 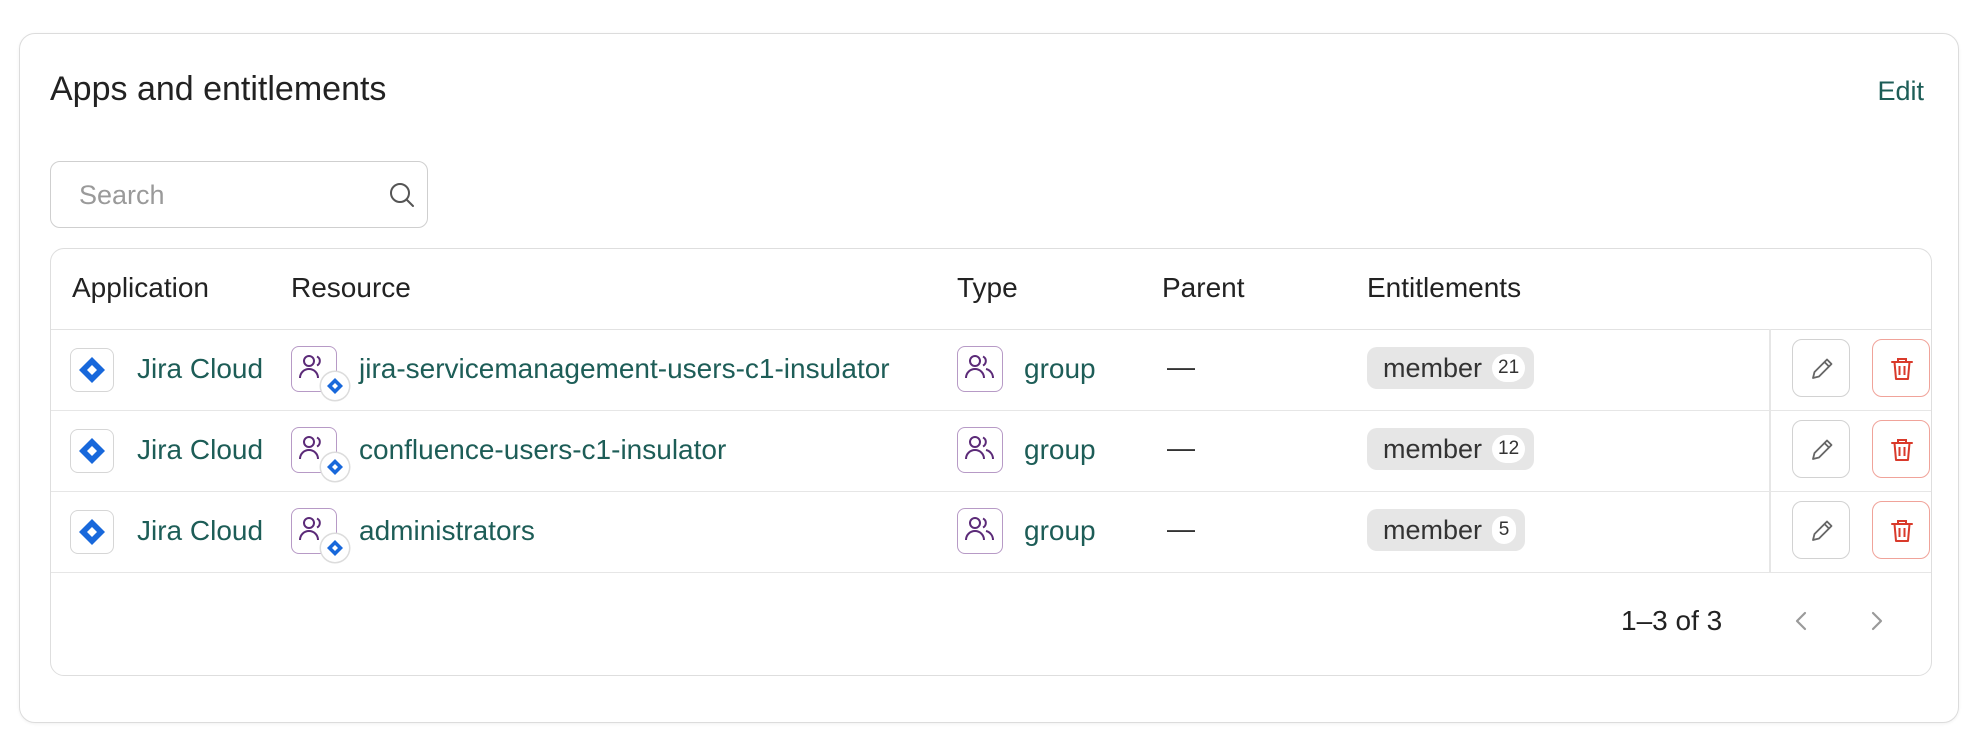 I want to click on search-box, so click(x=239, y=194).